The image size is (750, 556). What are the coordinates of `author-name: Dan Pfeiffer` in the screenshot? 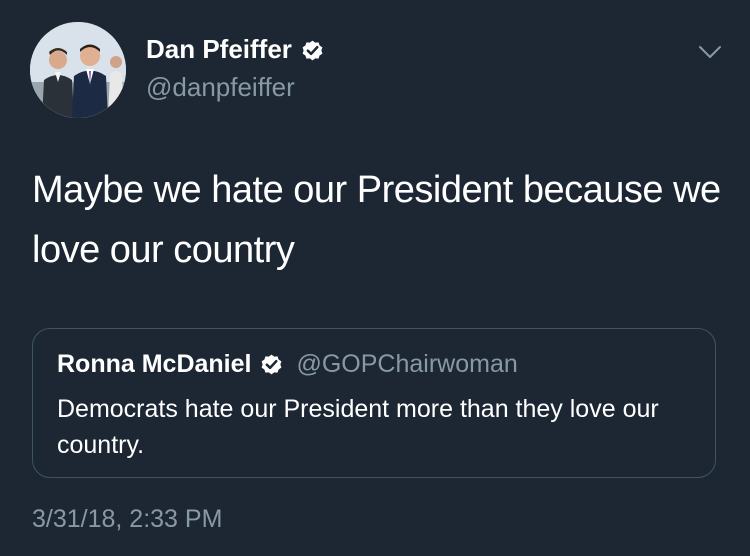 It's located at (219, 49).